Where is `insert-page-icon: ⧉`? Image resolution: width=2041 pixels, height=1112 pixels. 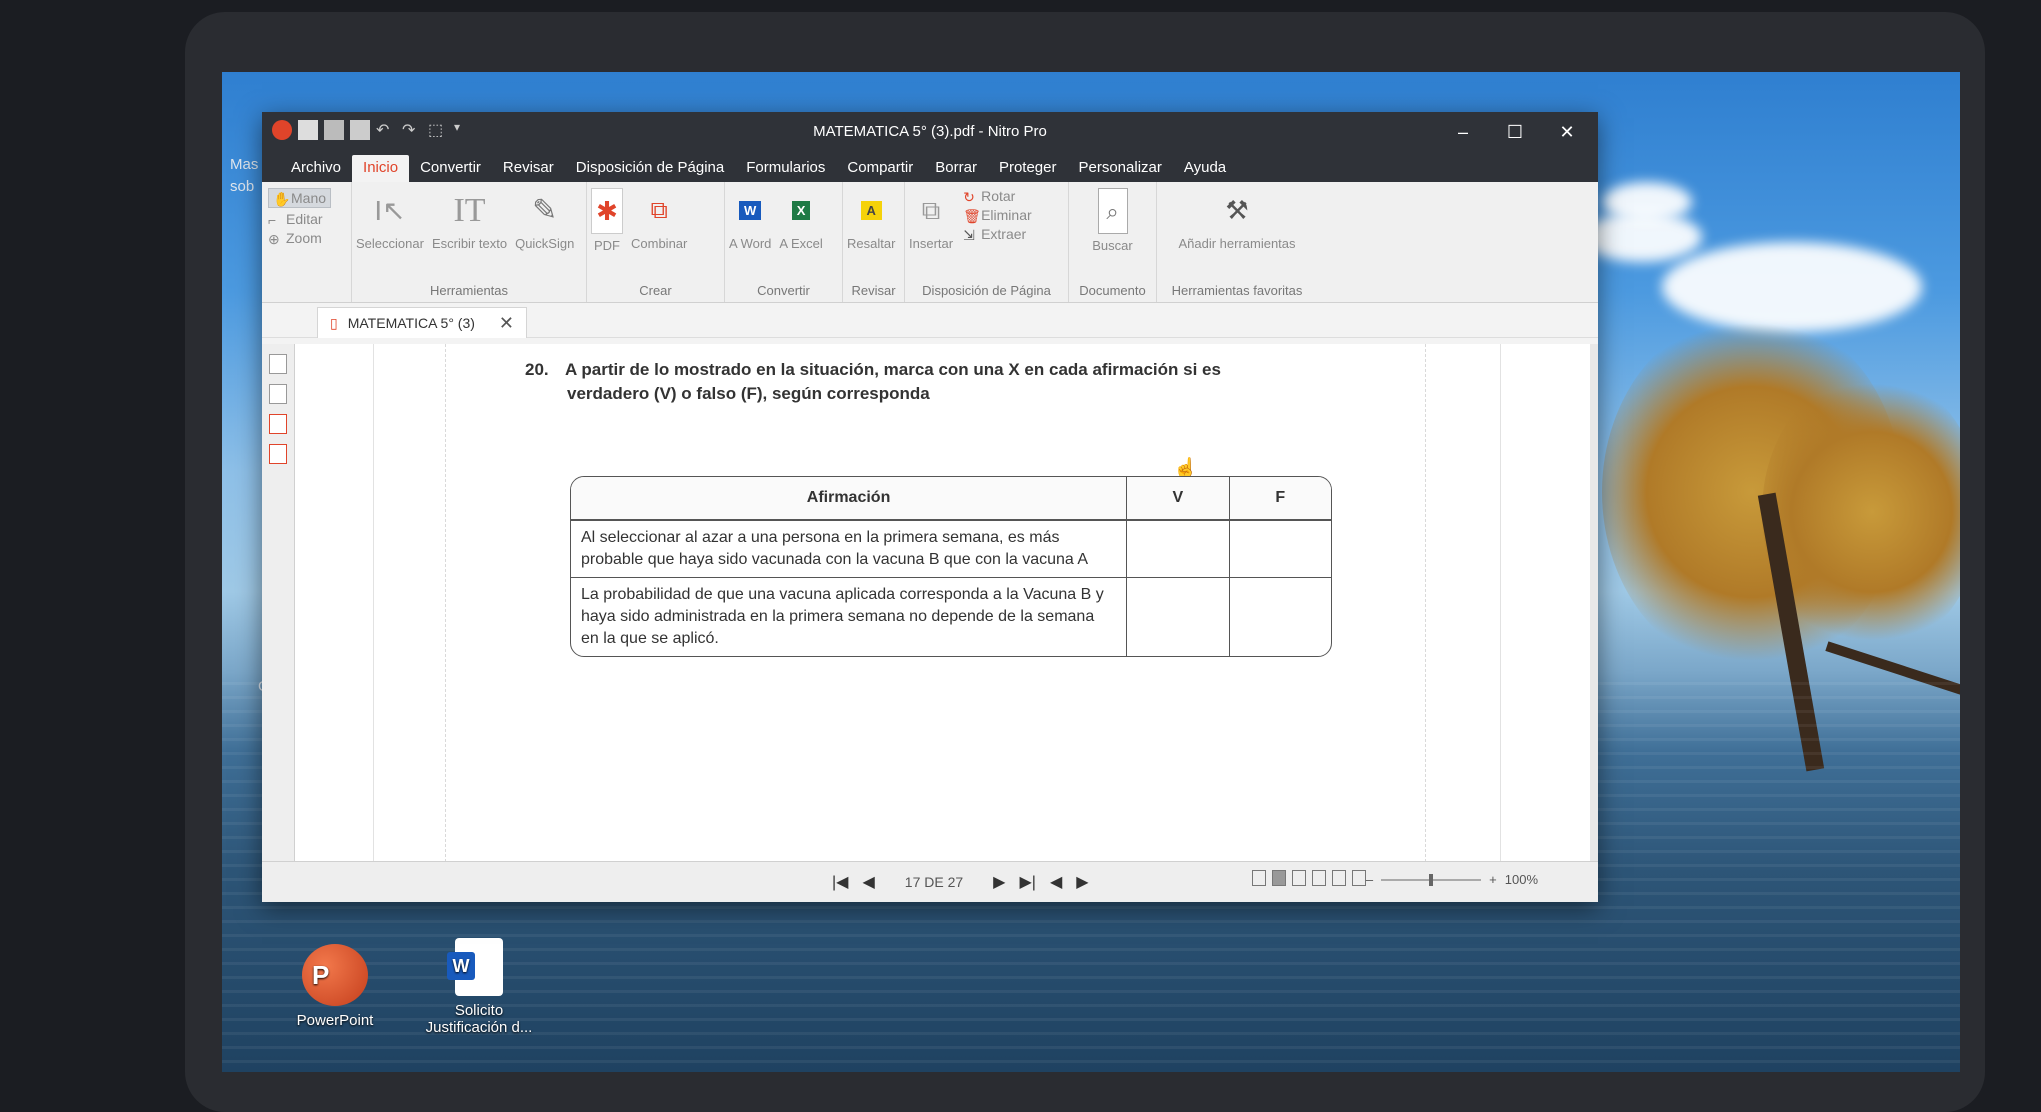 insert-page-icon: ⧉ is located at coordinates (931, 209).